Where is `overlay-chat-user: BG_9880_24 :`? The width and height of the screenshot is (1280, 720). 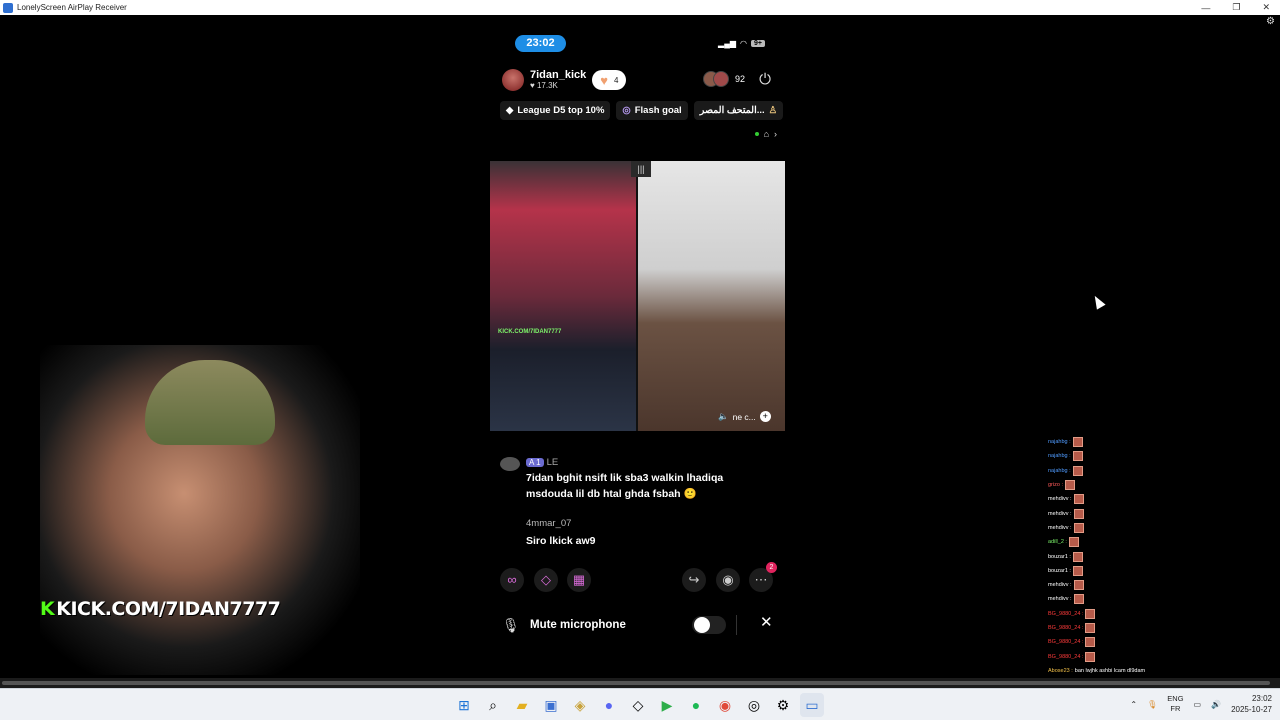
overlay-chat-user: BG_9880_24 : is located at coordinates (1066, 642).